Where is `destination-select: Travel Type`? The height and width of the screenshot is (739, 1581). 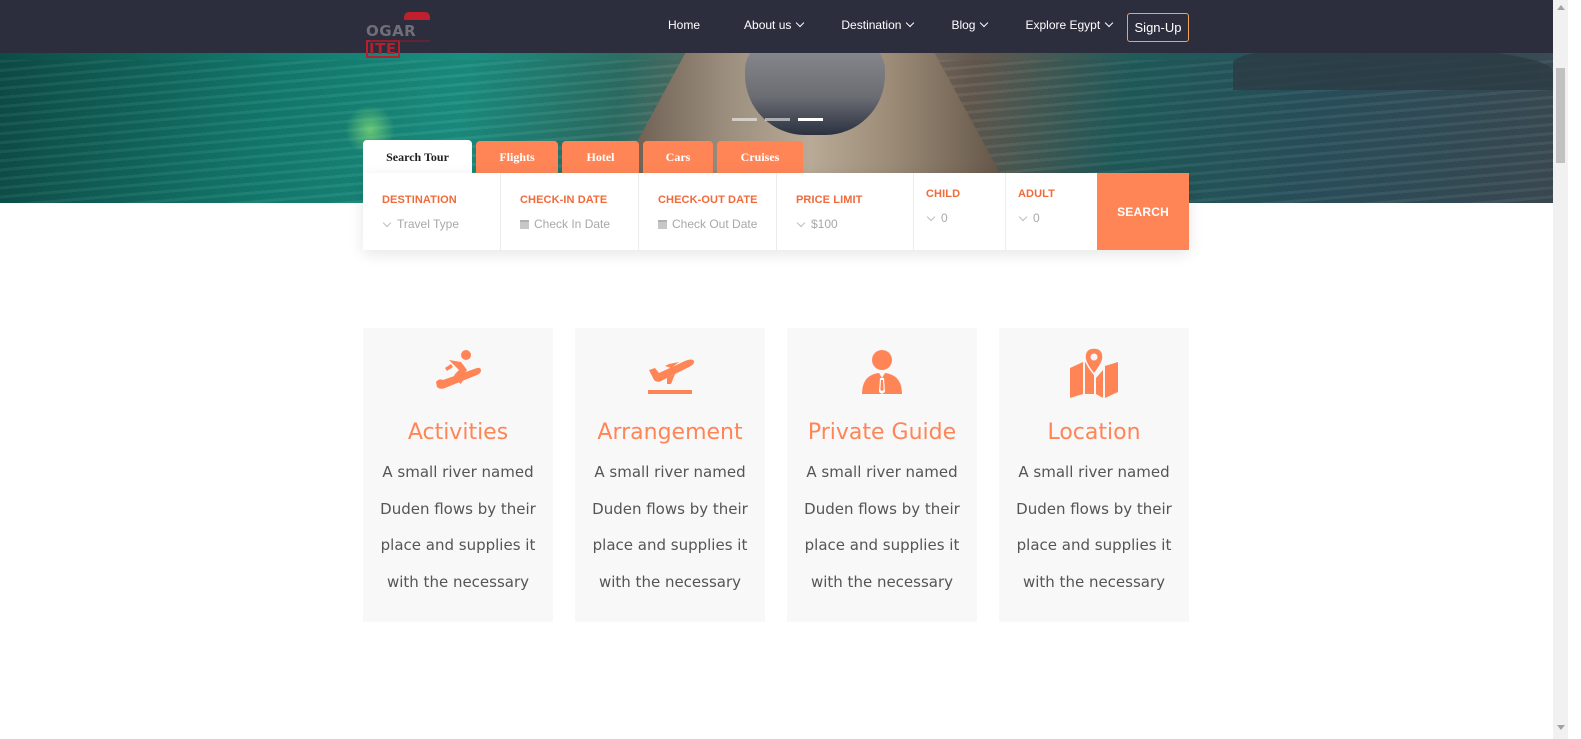 destination-select: Travel Type is located at coordinates (428, 224).